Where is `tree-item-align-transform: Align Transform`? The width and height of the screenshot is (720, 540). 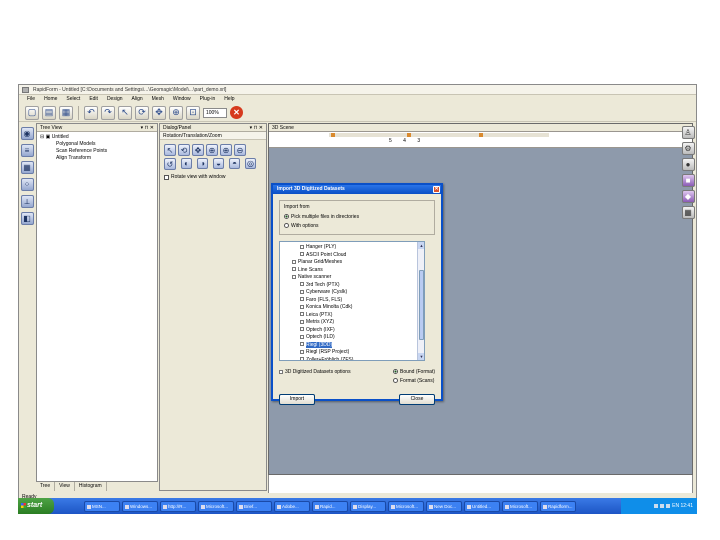
tree-item-align-transform: Align Transform is located at coordinates (98, 158).